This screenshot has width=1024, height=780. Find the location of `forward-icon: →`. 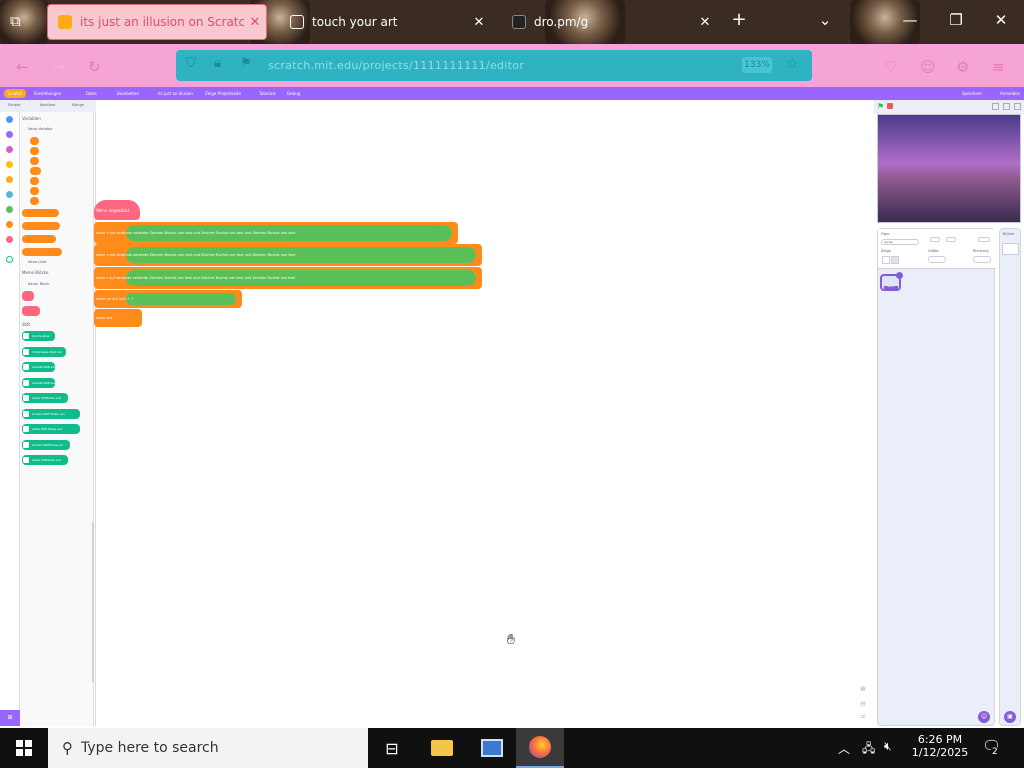

forward-icon: → is located at coordinates (58, 67).